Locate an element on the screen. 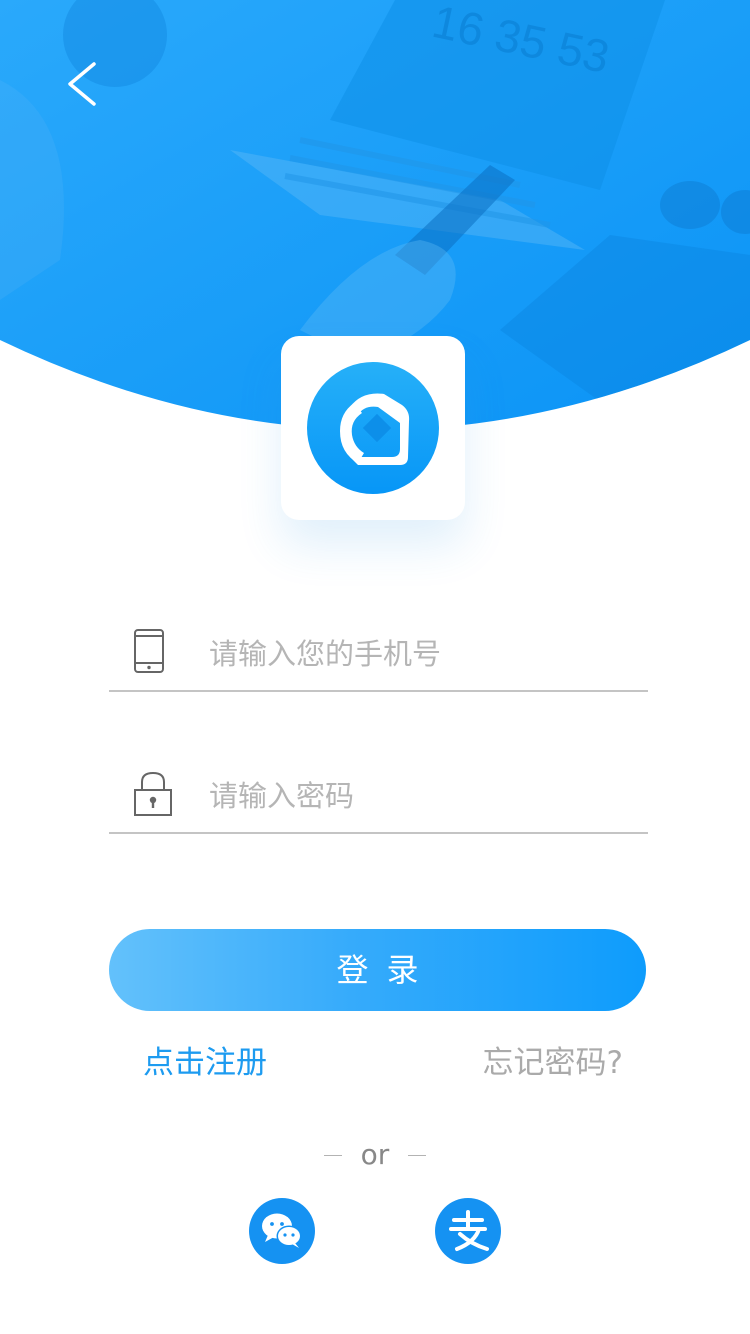 This screenshot has width=750, height=1334. or-divider: or is located at coordinates (375, 1154).